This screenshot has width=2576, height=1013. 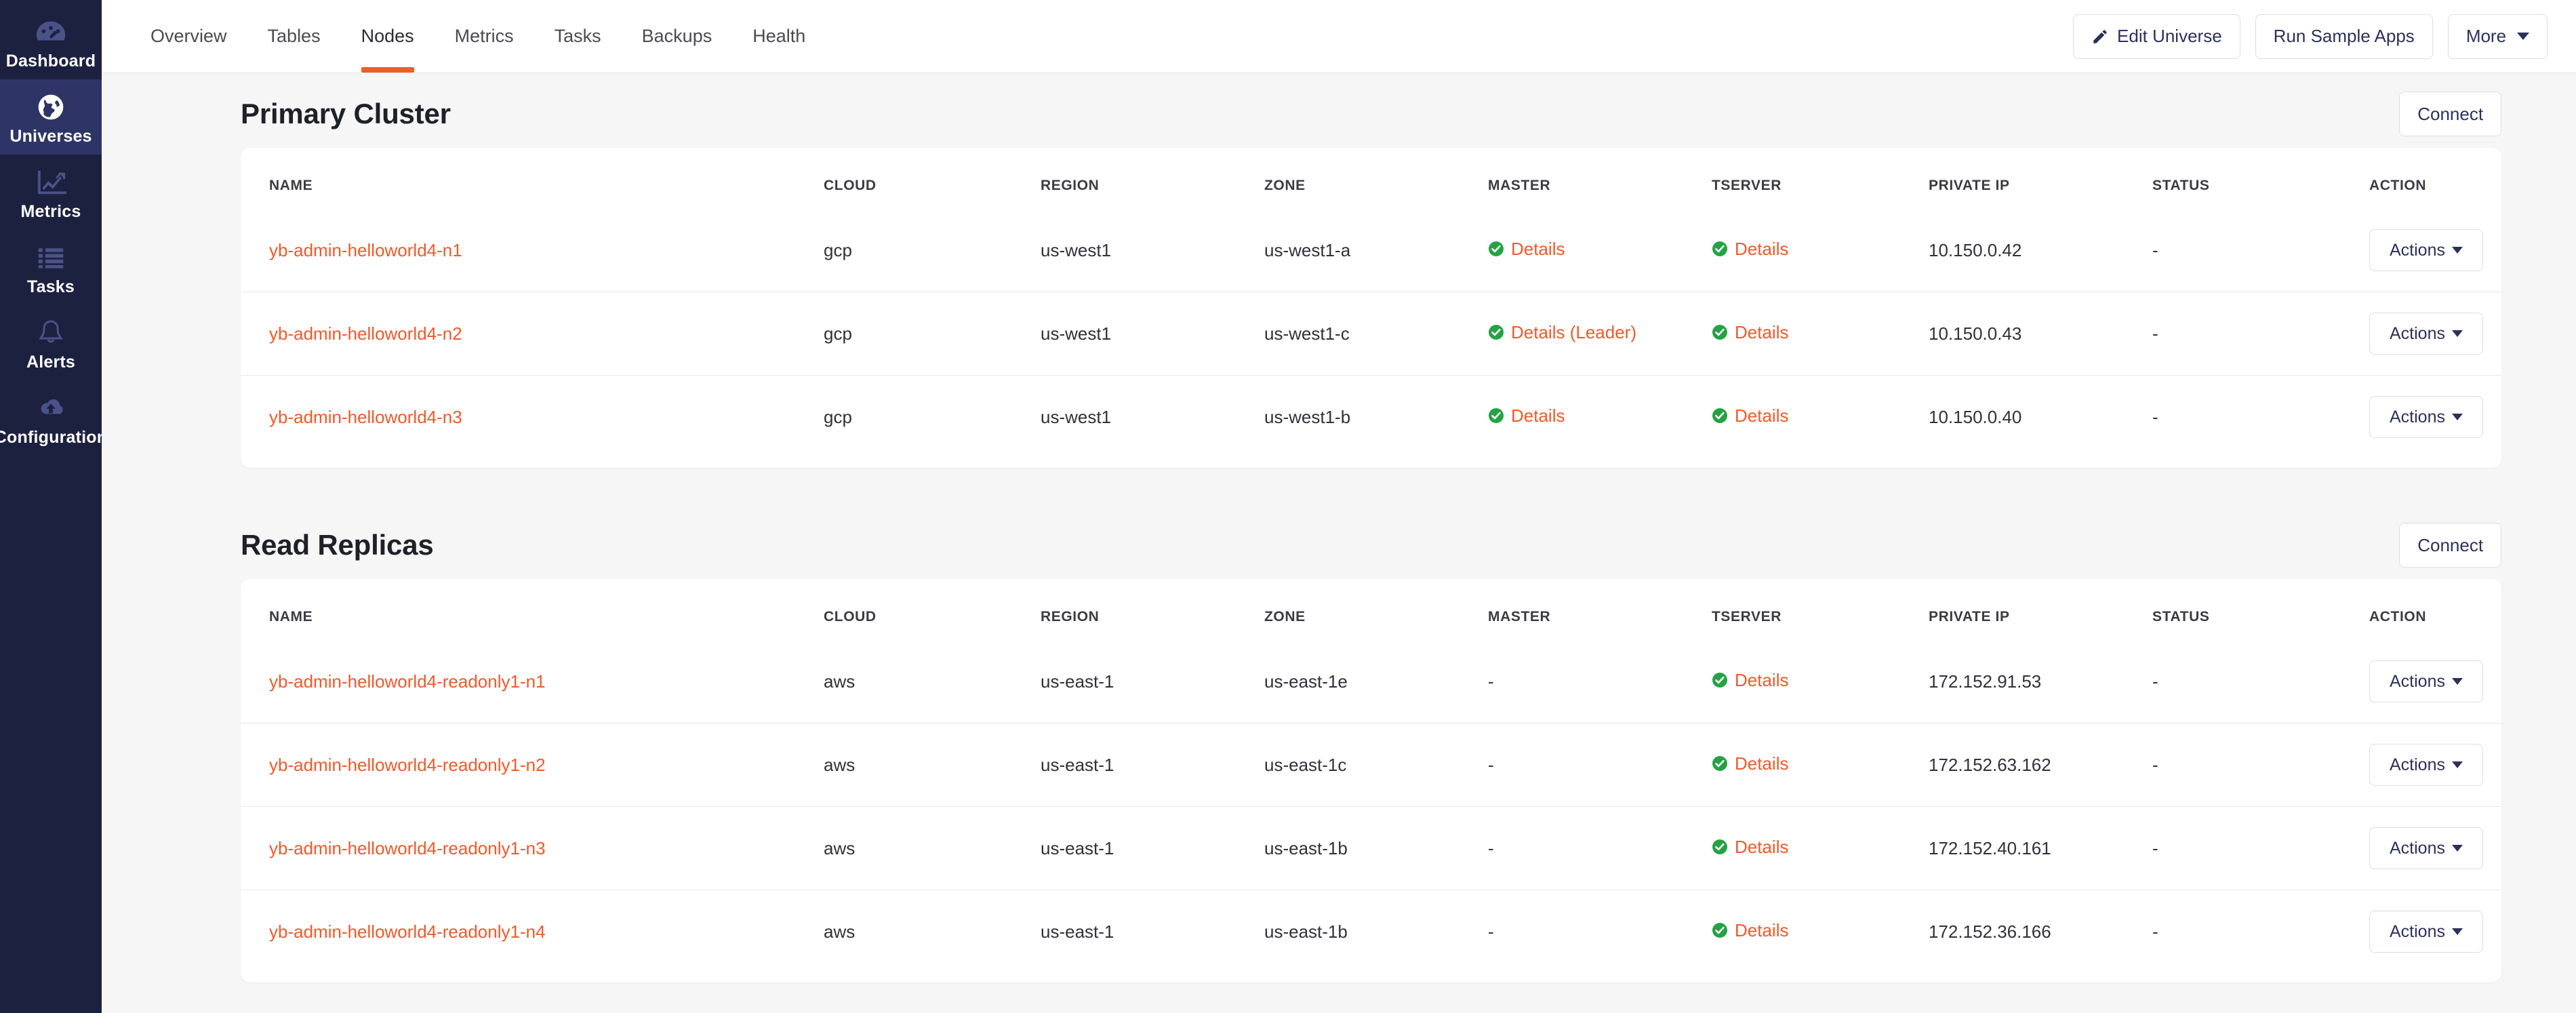 I want to click on column-header-zone: ZONE, so click(x=1285, y=616).